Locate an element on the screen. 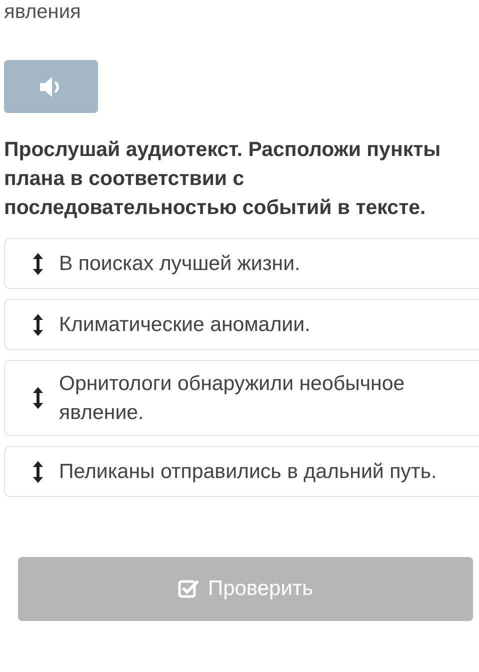  item-text: Климатические аномалии. is located at coordinates (184, 325).